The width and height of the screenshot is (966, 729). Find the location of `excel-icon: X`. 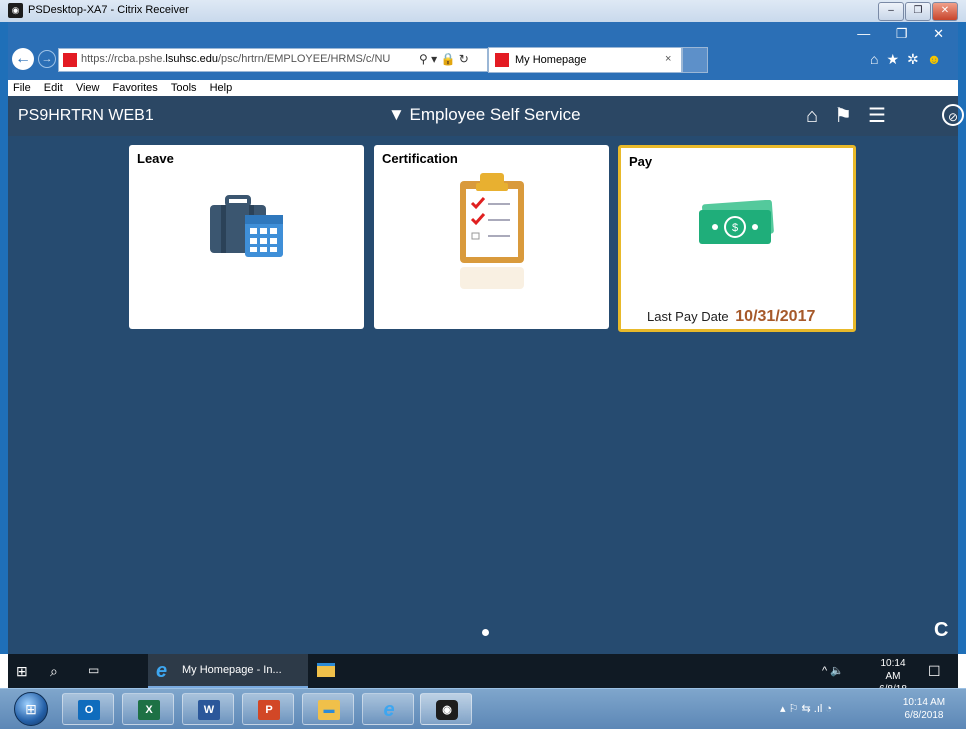

excel-icon: X is located at coordinates (149, 710).